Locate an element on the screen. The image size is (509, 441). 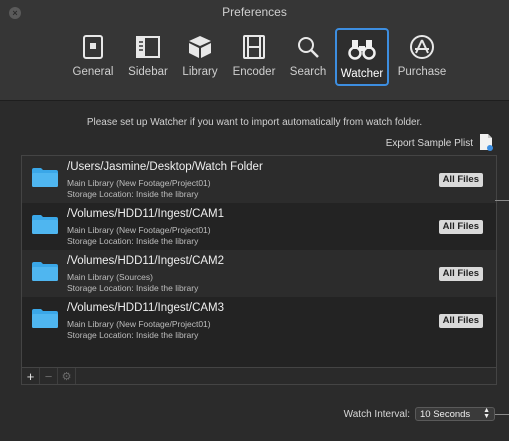
title-bar: × Preferences is located at coordinates (254, 12).